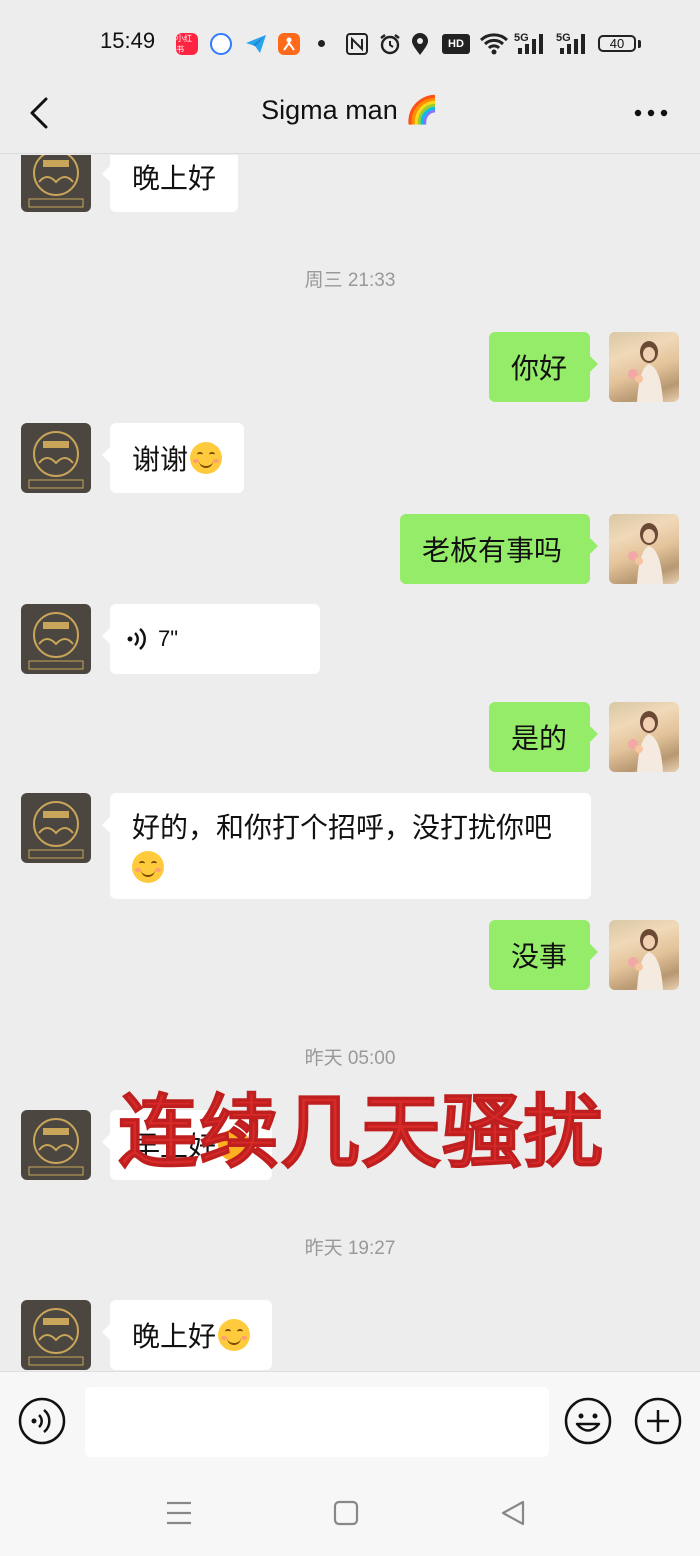  Describe the element at coordinates (211, 639) in the screenshot. I see `voice-message-bubble: 7"` at that location.